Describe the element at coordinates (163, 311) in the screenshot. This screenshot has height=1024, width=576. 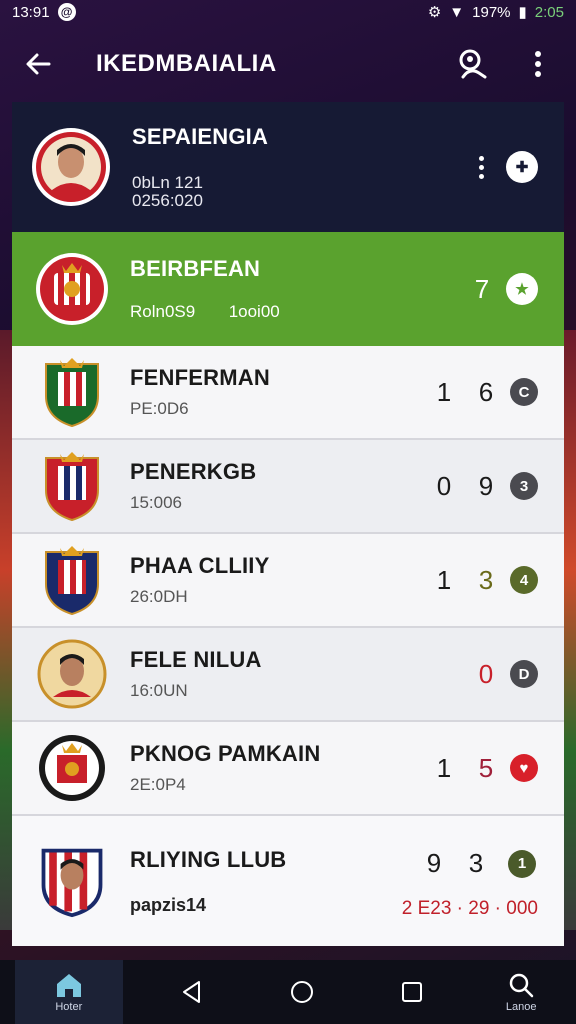
I see `team-detail-left: Roln0S9` at that location.